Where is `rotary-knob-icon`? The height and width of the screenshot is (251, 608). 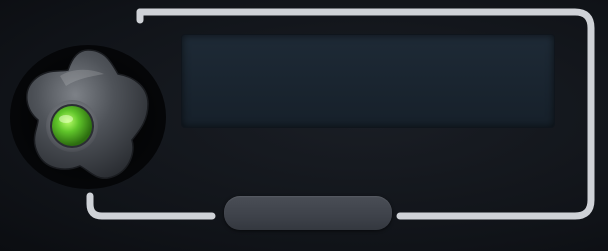 rotary-knob-icon is located at coordinates (88, 117).